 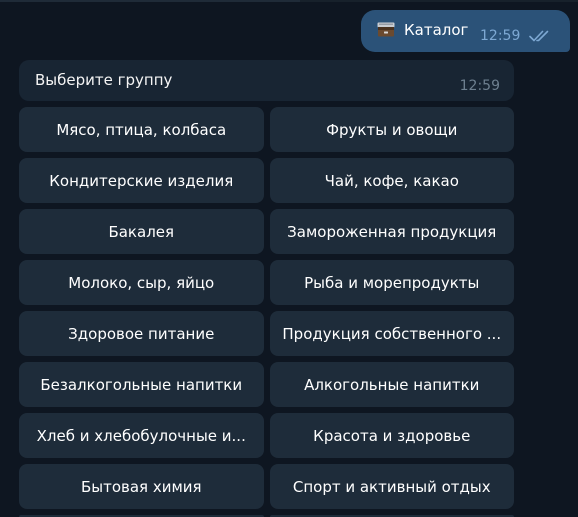 I want to click on keyboard-row: Бакалея Замороженная продукция, so click(x=266, y=231).